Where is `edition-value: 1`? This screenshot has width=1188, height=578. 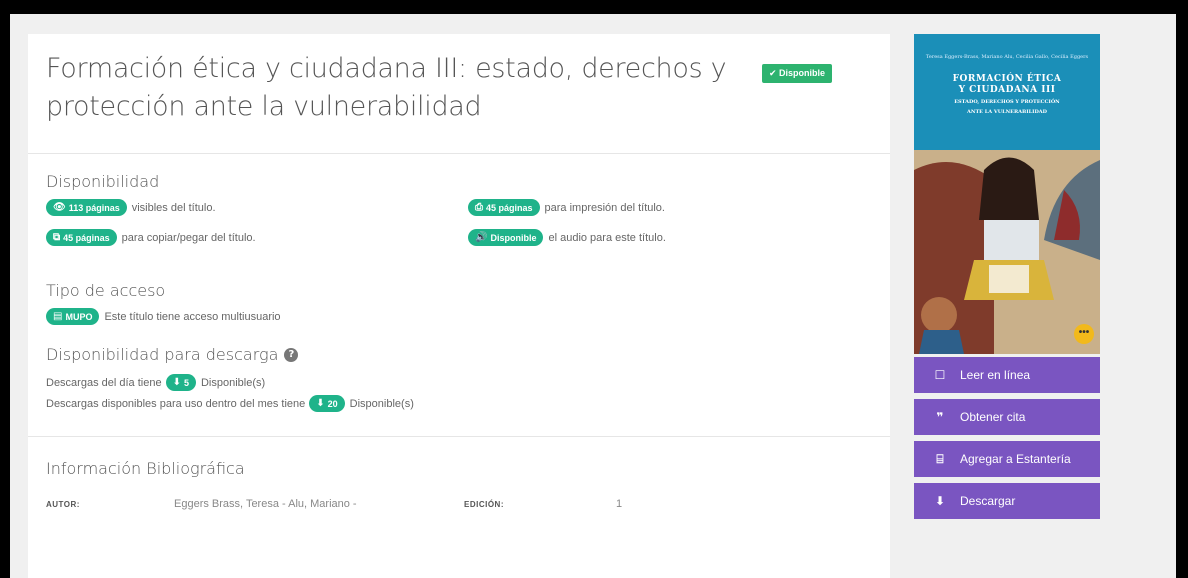 edition-value: 1 is located at coordinates (619, 504).